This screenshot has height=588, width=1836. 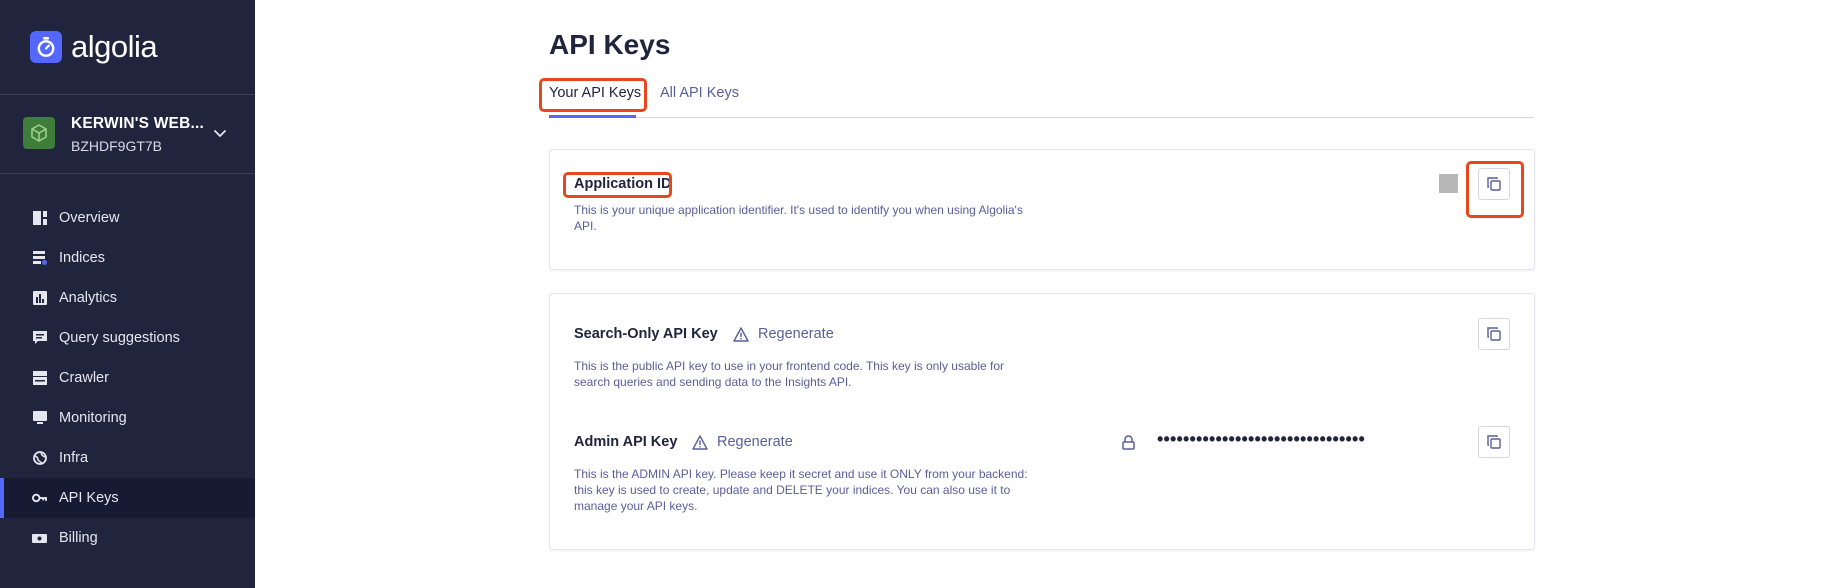 What do you see at coordinates (220, 133) in the screenshot?
I see `chevron-down-icon` at bounding box center [220, 133].